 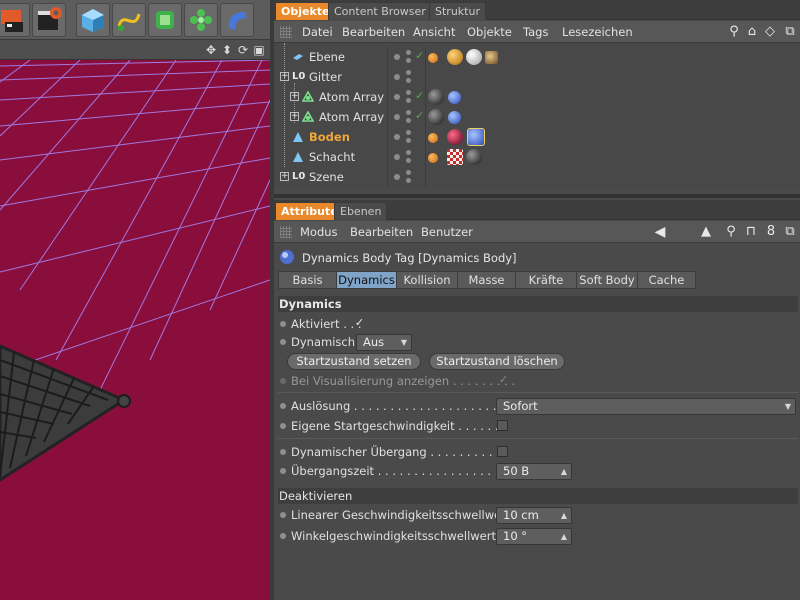 I want to click on lock-icon: ⊓, so click(x=751, y=232).